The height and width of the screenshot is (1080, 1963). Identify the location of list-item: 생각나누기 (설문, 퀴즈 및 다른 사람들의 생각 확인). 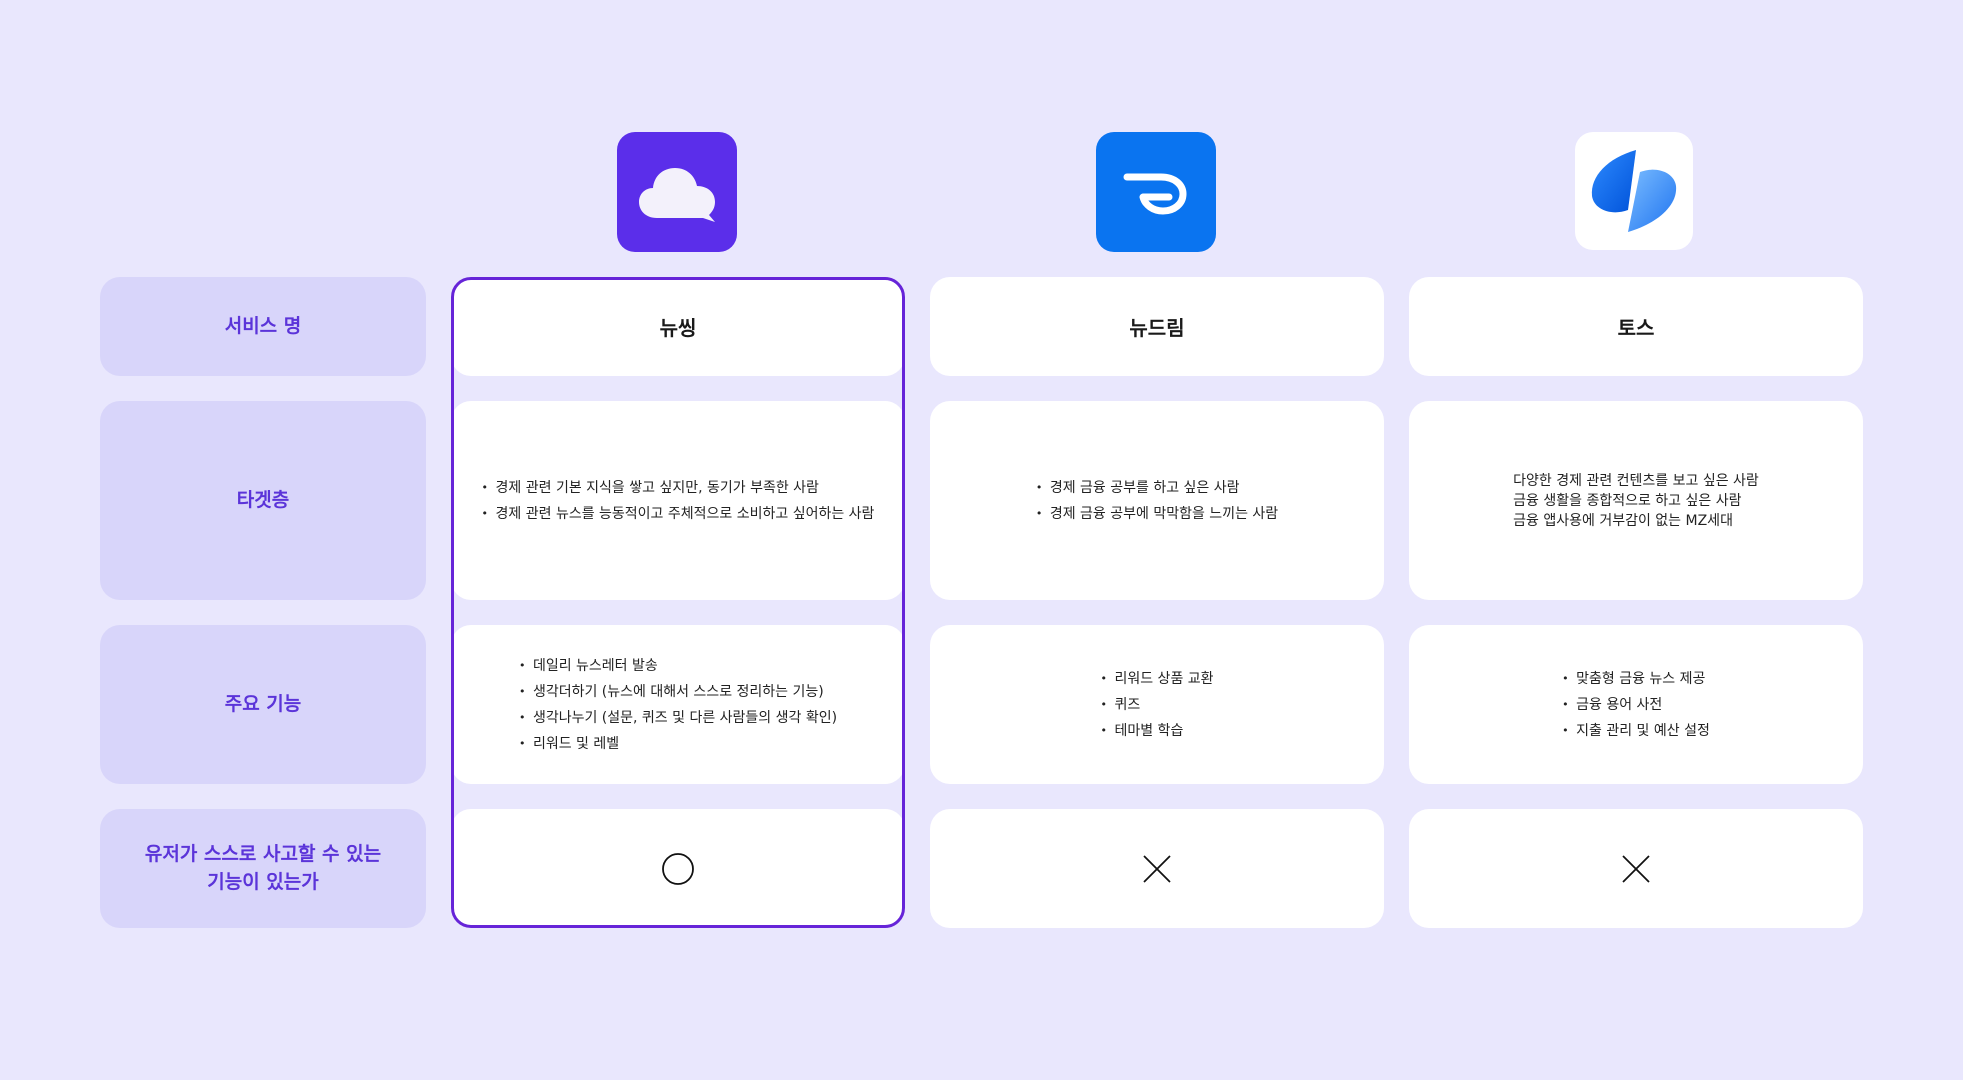
(678, 718).